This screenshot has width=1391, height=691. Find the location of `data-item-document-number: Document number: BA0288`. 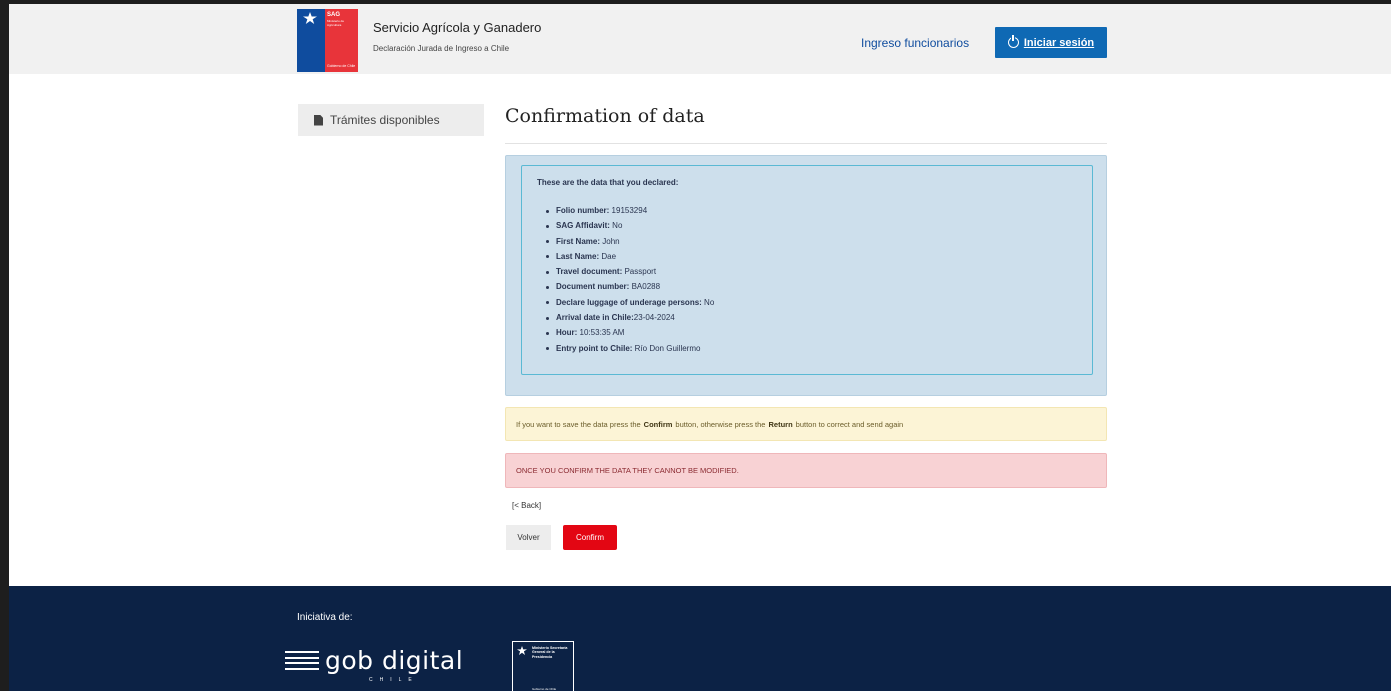

data-item-document-number: Document number: BA0288 is located at coordinates (629, 286).